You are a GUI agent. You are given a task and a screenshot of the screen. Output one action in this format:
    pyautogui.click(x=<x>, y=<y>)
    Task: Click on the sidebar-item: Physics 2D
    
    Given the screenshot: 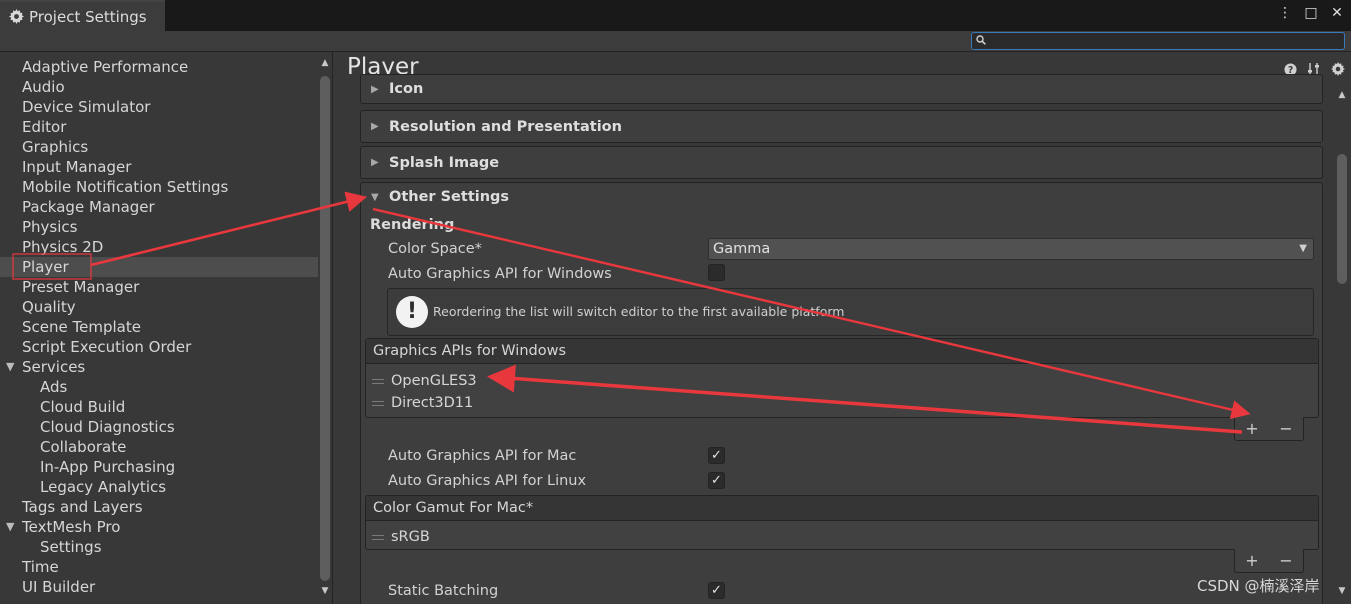 What is the action you would take?
    pyautogui.click(x=159, y=247)
    